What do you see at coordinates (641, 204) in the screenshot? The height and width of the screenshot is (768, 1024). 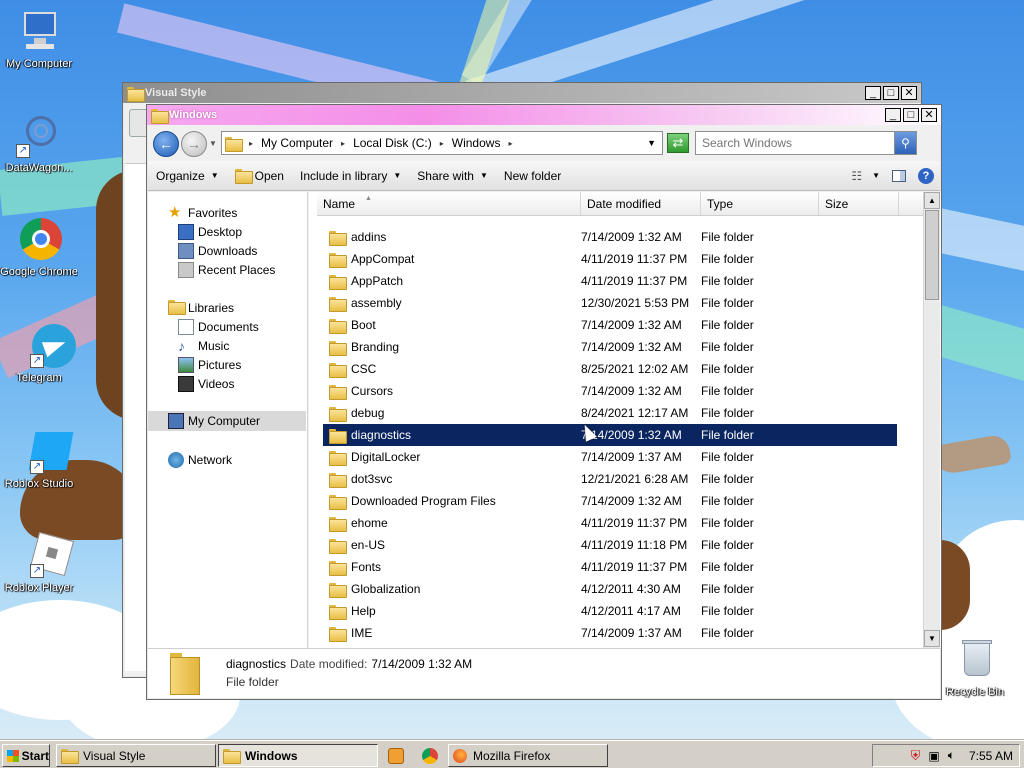 I see `column-header-date: Date modified` at bounding box center [641, 204].